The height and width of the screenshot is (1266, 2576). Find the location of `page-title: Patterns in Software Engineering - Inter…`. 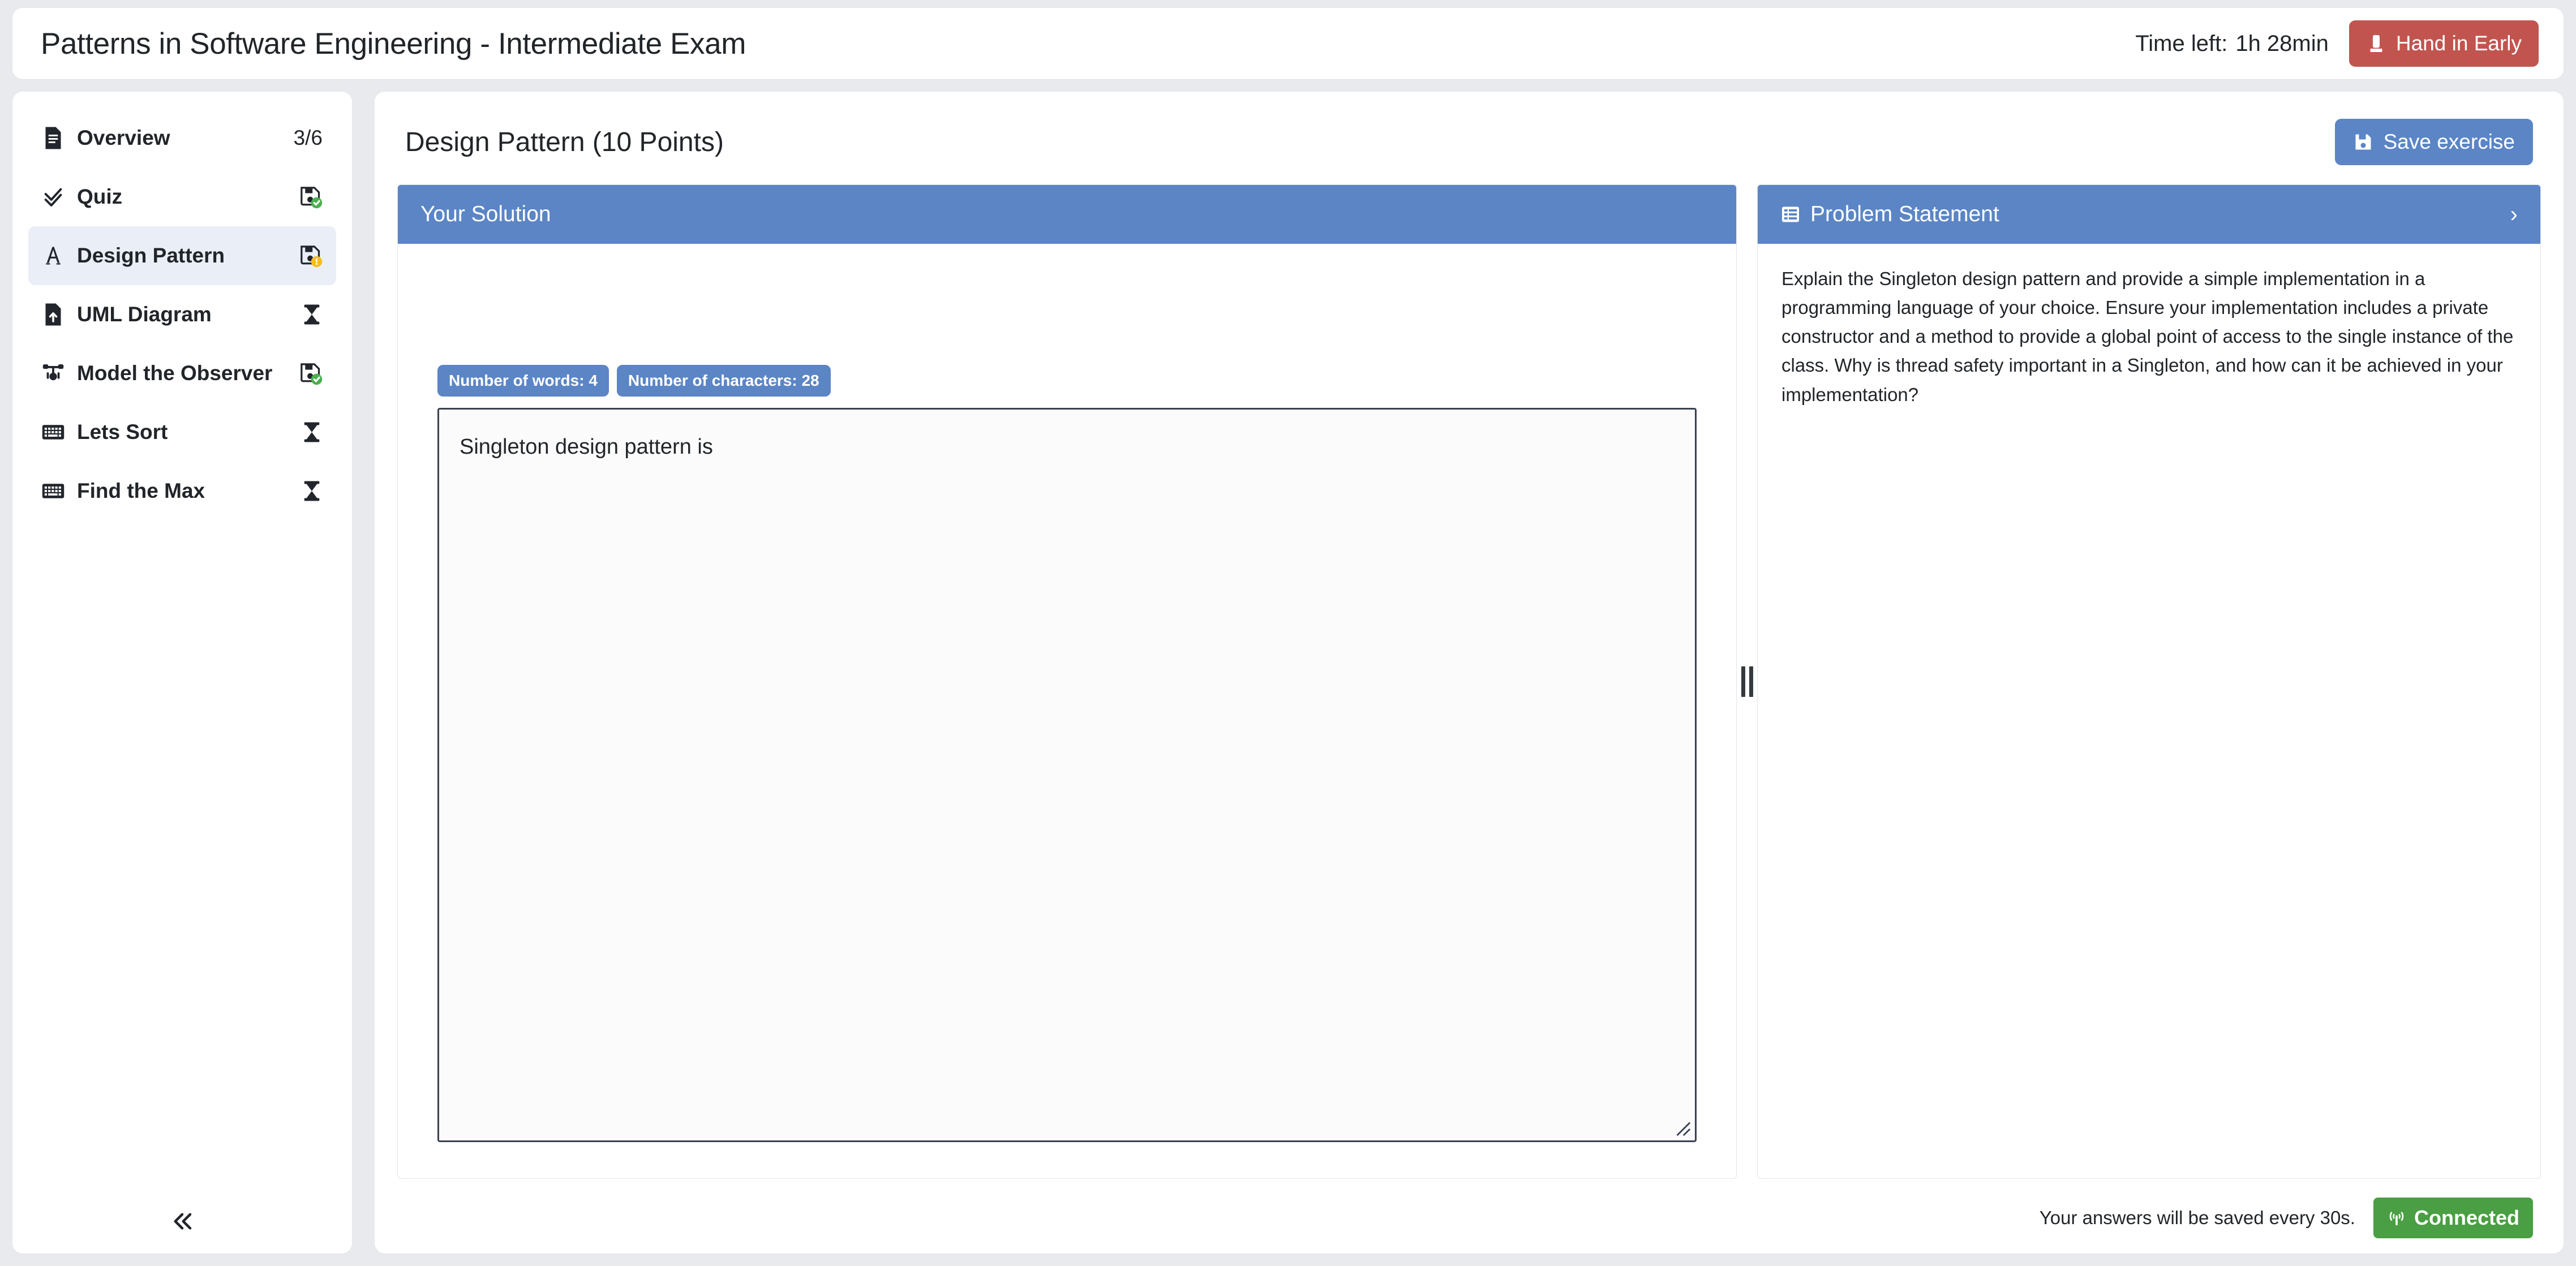

page-title: Patterns in Software Engineering - Inter… is located at coordinates (393, 44).